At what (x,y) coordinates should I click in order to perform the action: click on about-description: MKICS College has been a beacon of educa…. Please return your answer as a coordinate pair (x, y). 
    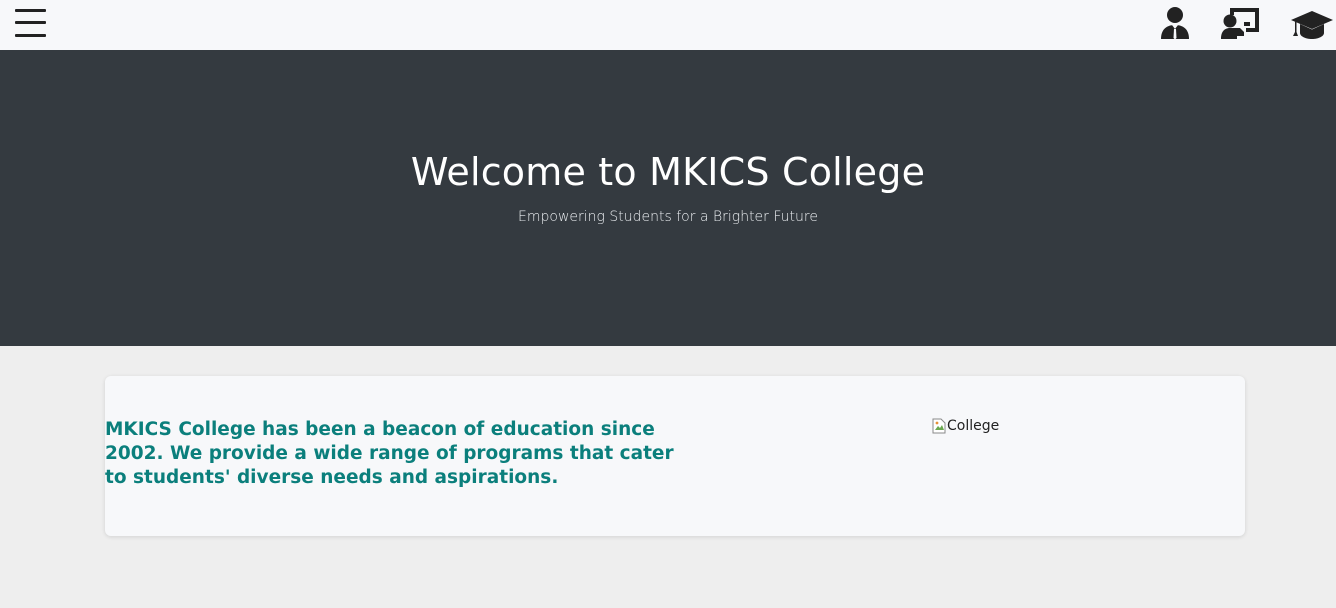
    Looking at the image, I should click on (389, 453).